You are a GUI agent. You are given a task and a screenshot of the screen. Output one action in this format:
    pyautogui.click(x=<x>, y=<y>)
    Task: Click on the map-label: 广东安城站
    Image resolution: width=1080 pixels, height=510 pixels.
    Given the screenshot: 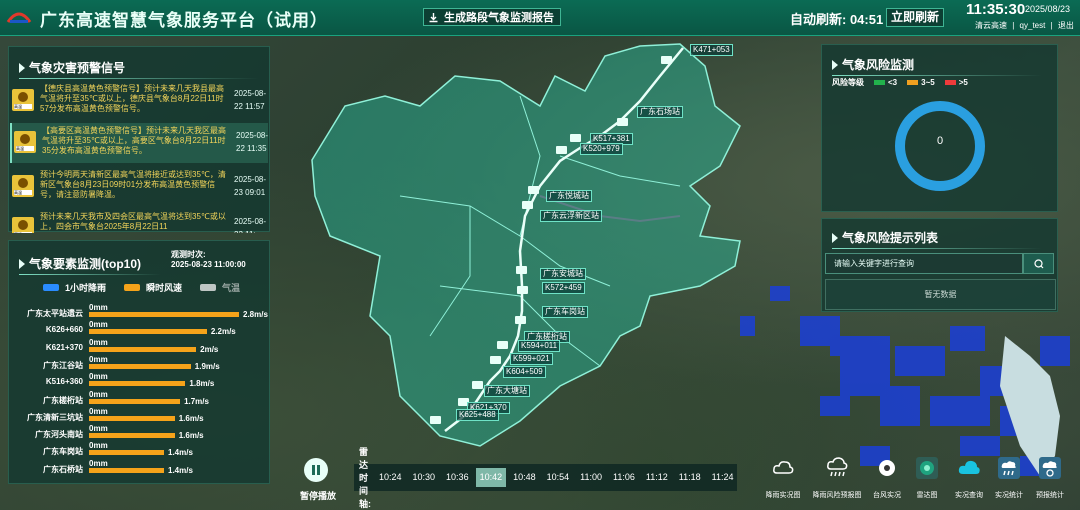 What is the action you would take?
    pyautogui.click(x=563, y=274)
    